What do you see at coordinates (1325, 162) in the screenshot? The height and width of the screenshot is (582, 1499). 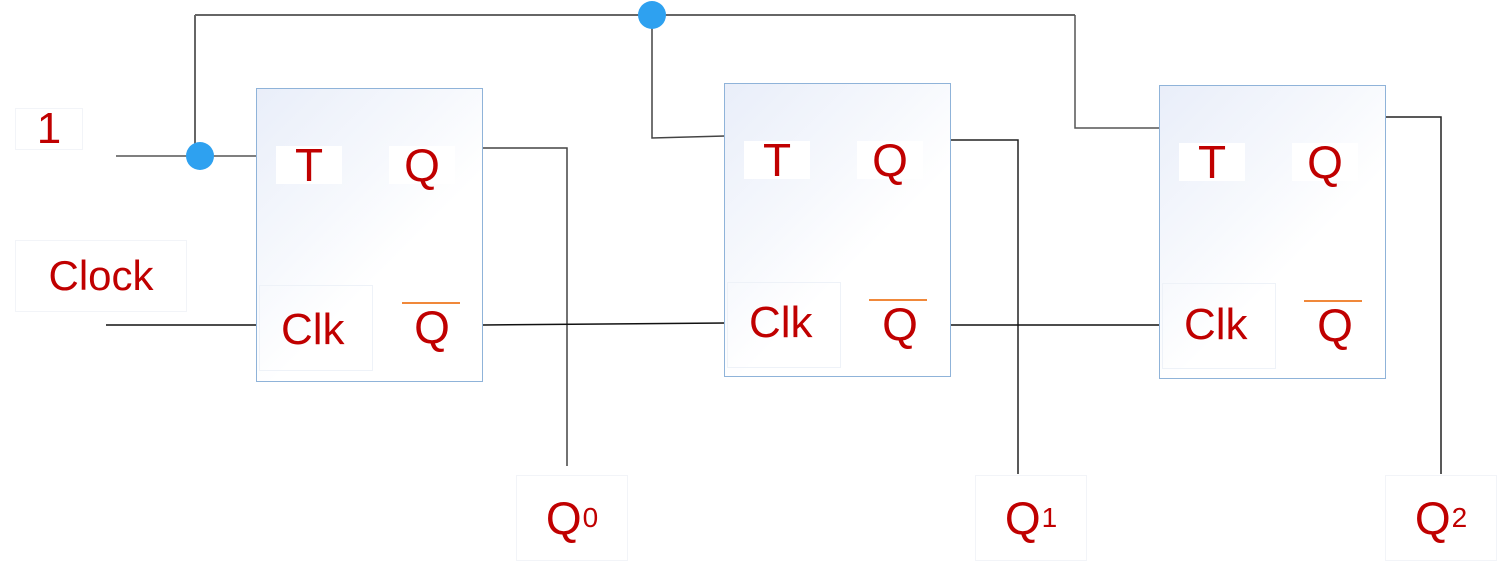 I see `ff2-q-pin: Q` at bounding box center [1325, 162].